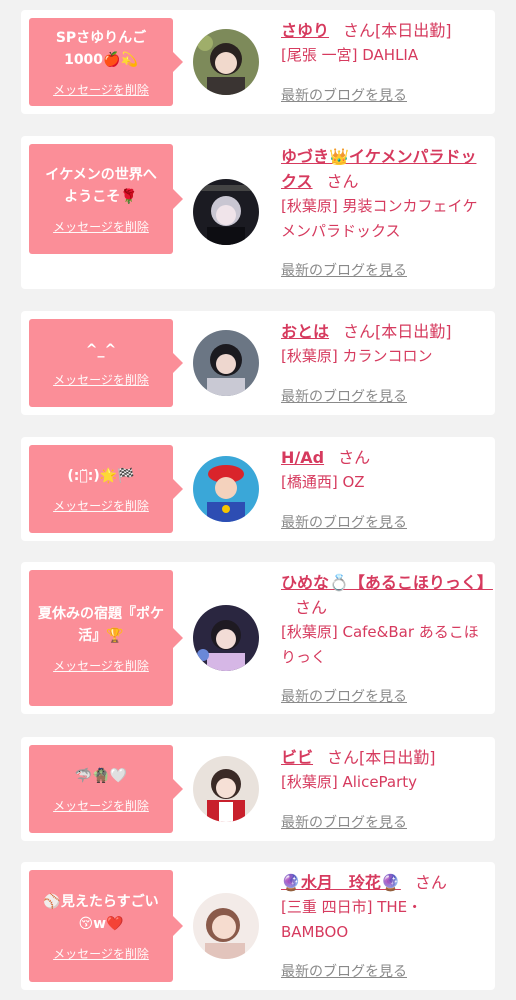 The height and width of the screenshot is (1000, 516). Describe the element at coordinates (387, 620) in the screenshot. I see `cast-info: ひめな💍【あるこほりっく】さん [秋葉原] Cafe&Bar あるこほりっく` at that location.